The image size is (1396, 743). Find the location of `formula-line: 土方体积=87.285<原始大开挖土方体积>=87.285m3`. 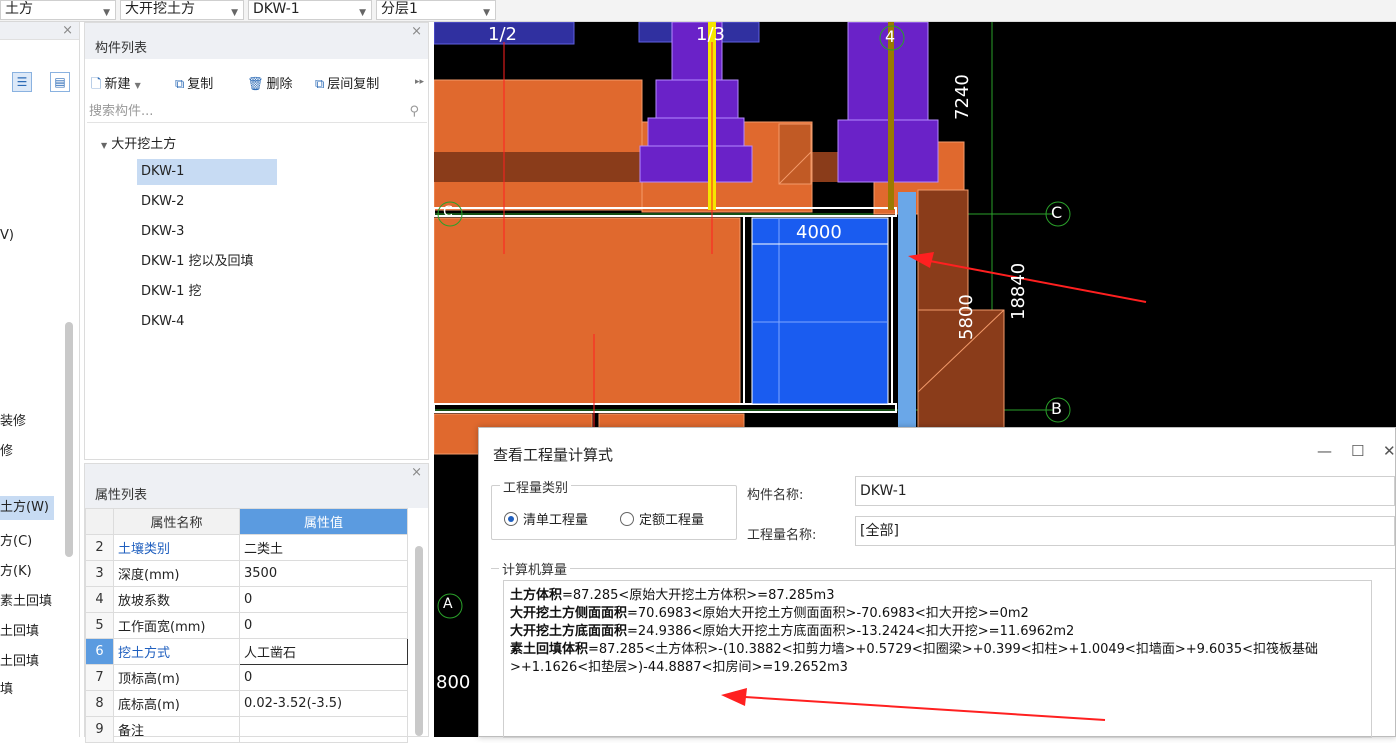

formula-line: 土方体积=87.285<原始大开挖土方体积>=87.285m3 is located at coordinates (672, 595).